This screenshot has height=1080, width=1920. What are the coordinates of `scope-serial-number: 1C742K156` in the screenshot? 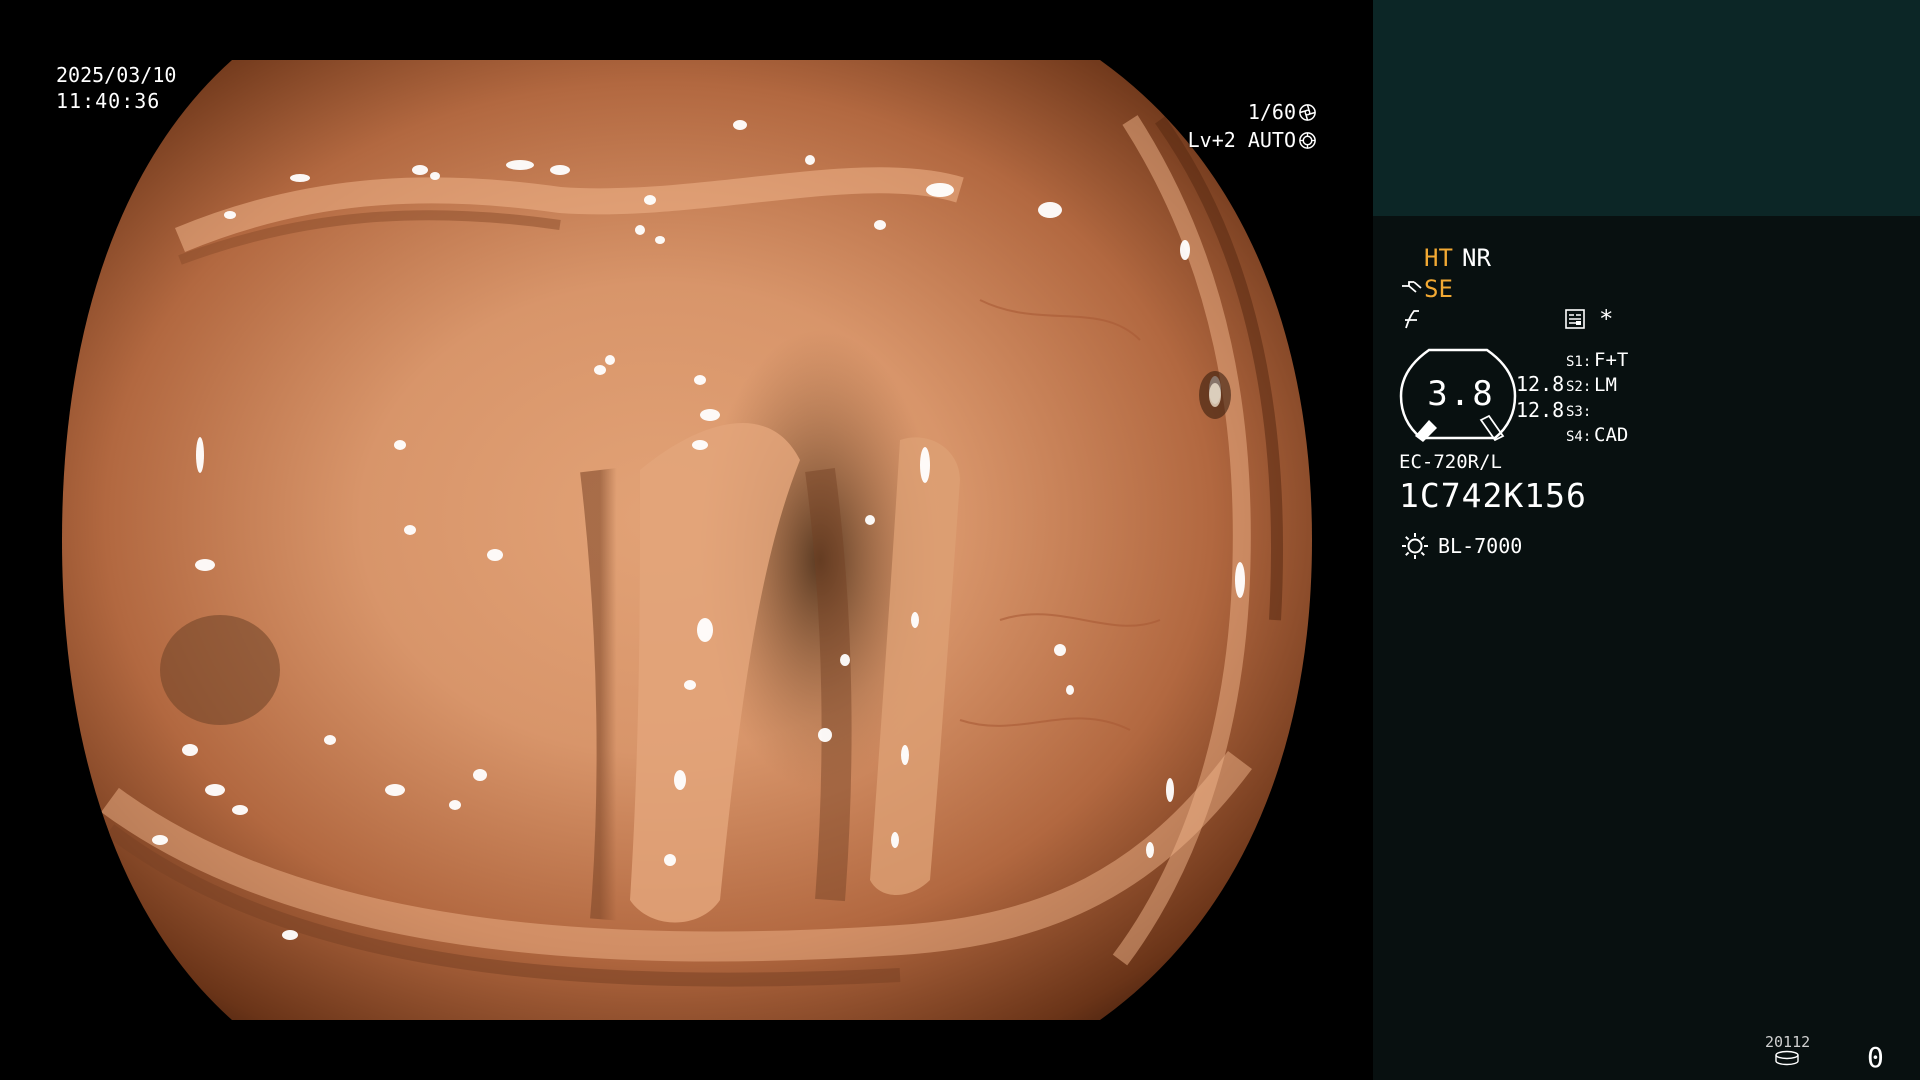 It's located at (1493, 495).